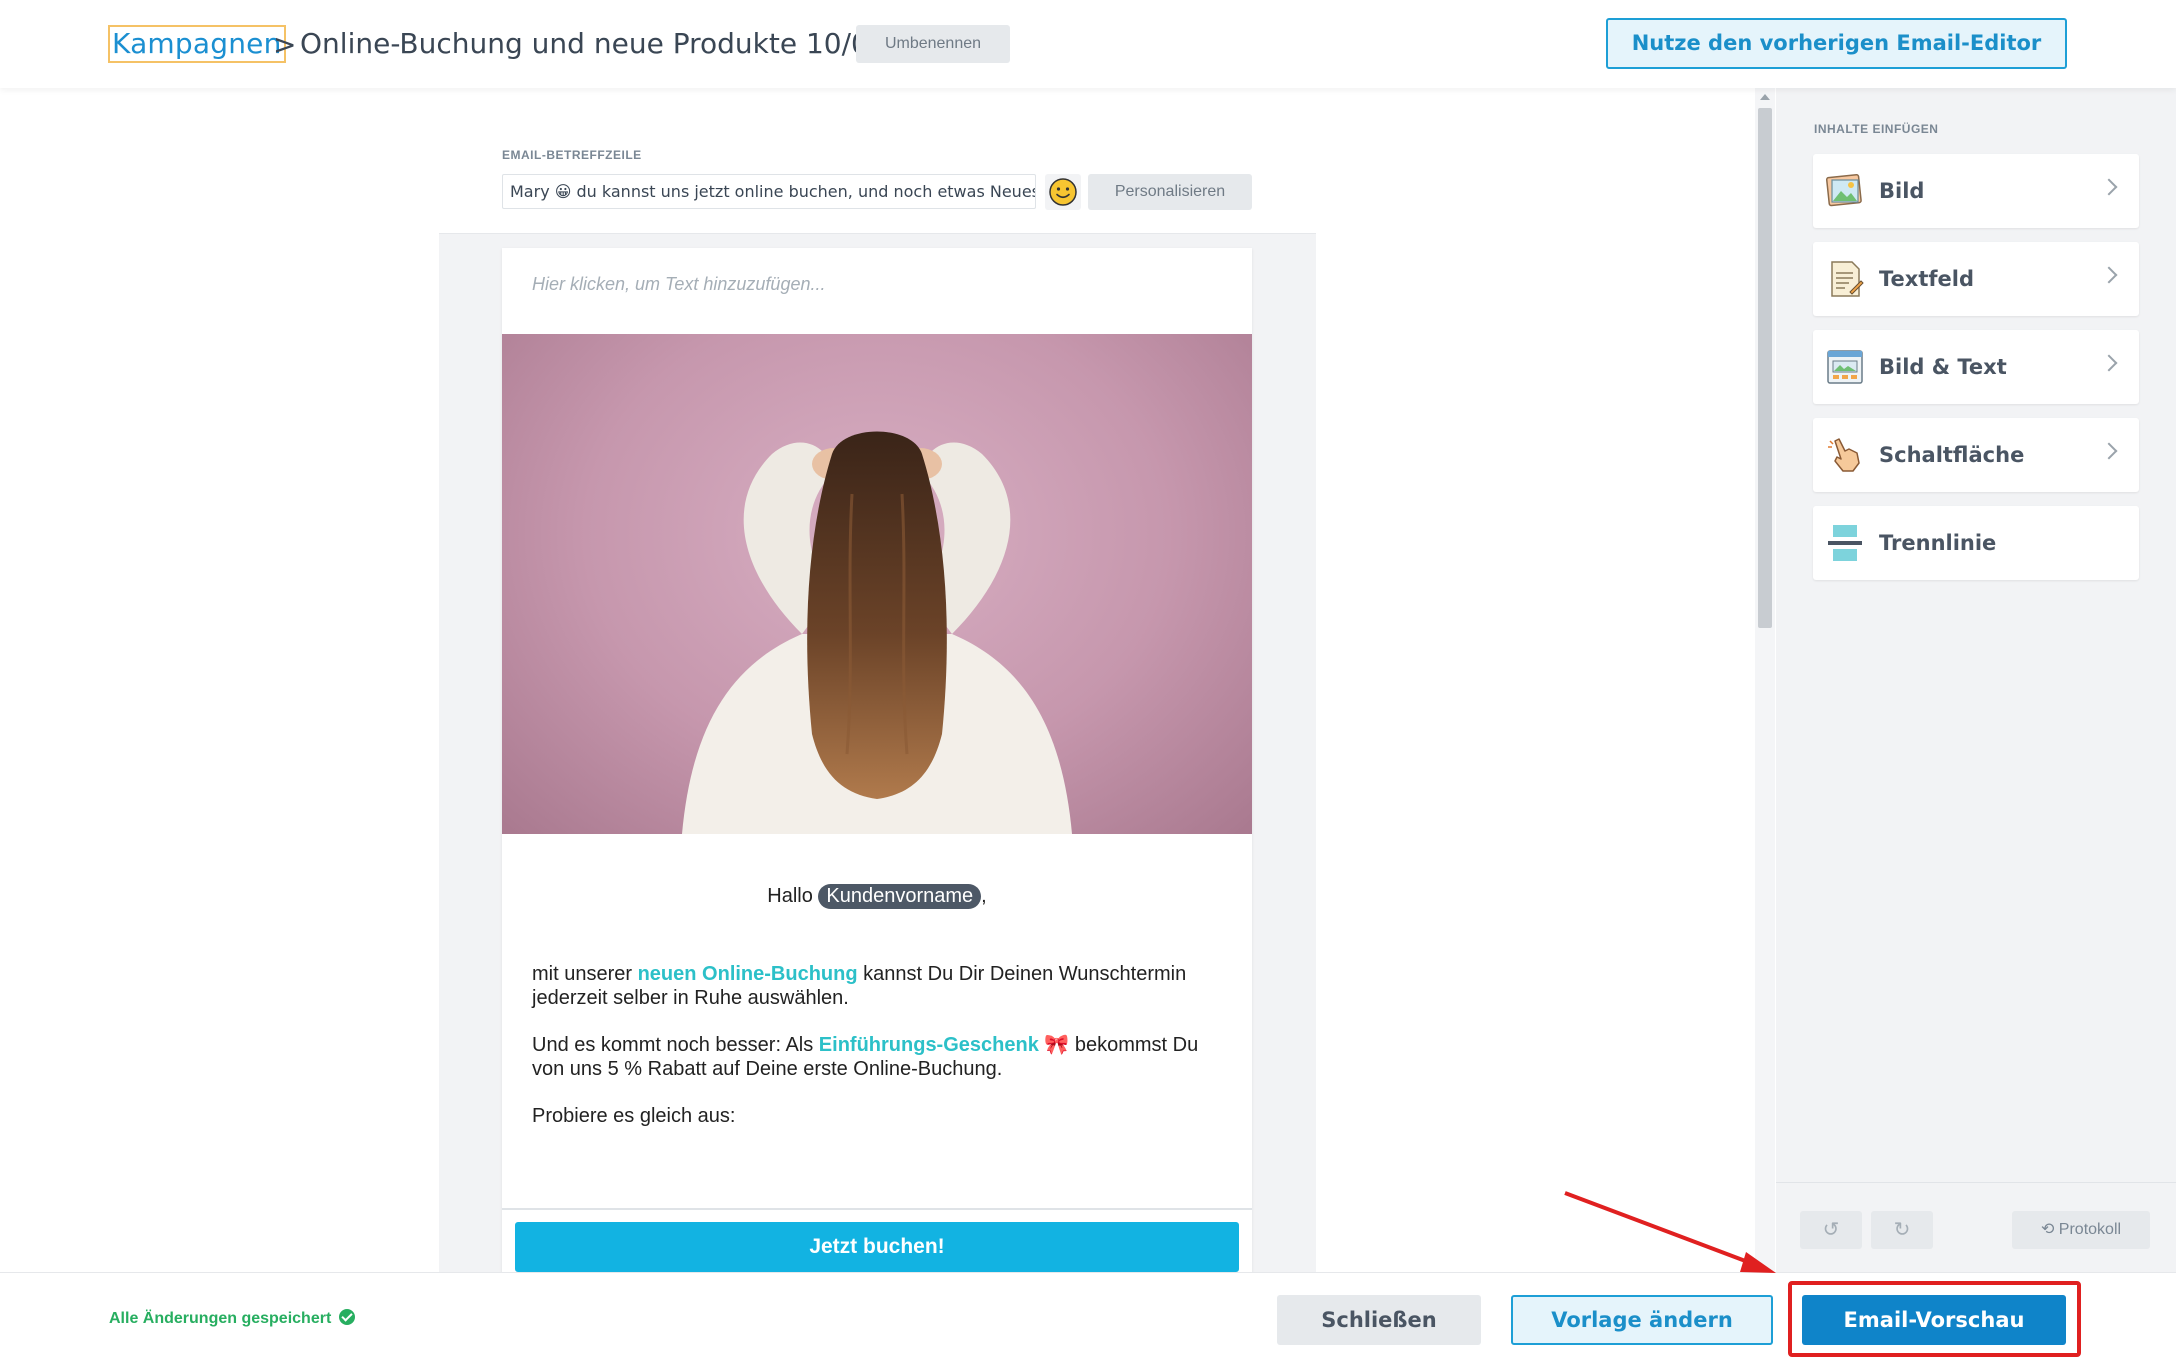 Image resolution: width=2176 pixels, height=1361 pixels. Describe the element at coordinates (877, 1247) in the screenshot. I see `book-now-button: Jetzt buchen!` at that location.